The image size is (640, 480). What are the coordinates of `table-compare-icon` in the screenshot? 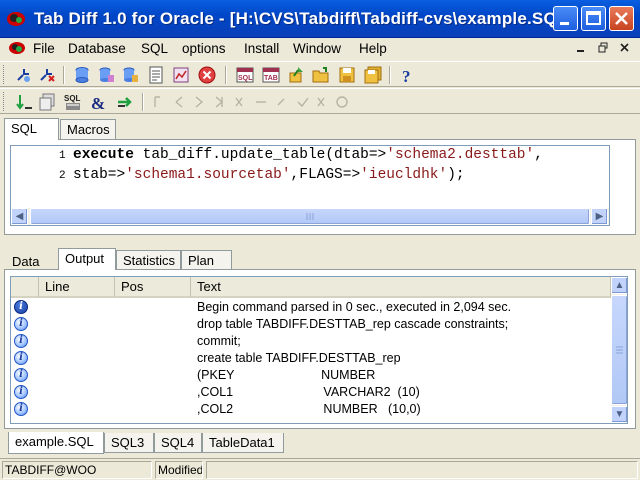 It's located at (106, 75).